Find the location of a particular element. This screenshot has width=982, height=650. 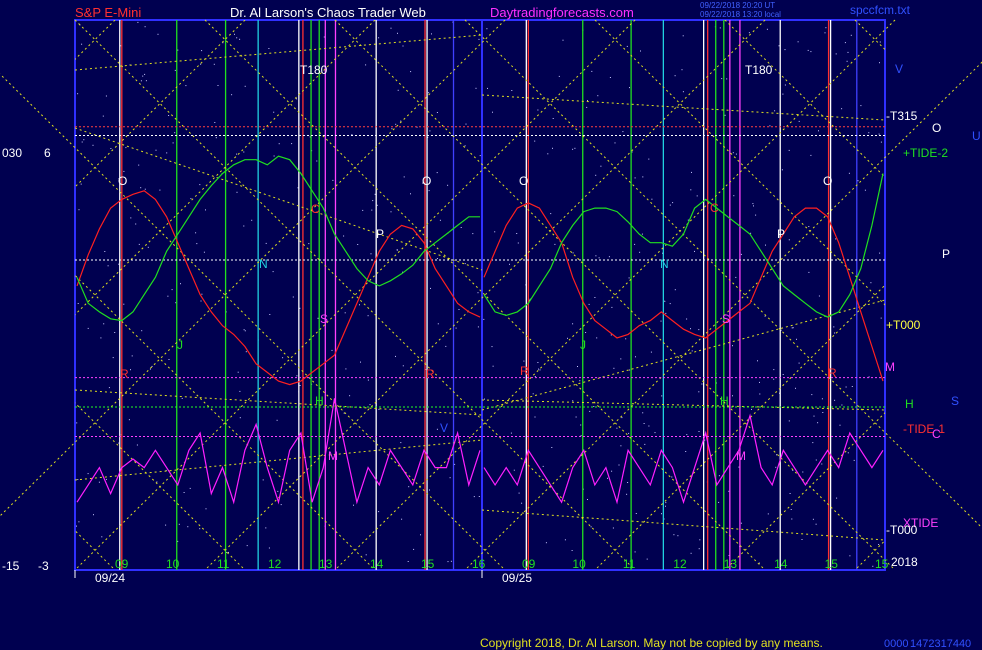

site-url: Daytradingforecasts.com is located at coordinates (562, 12).